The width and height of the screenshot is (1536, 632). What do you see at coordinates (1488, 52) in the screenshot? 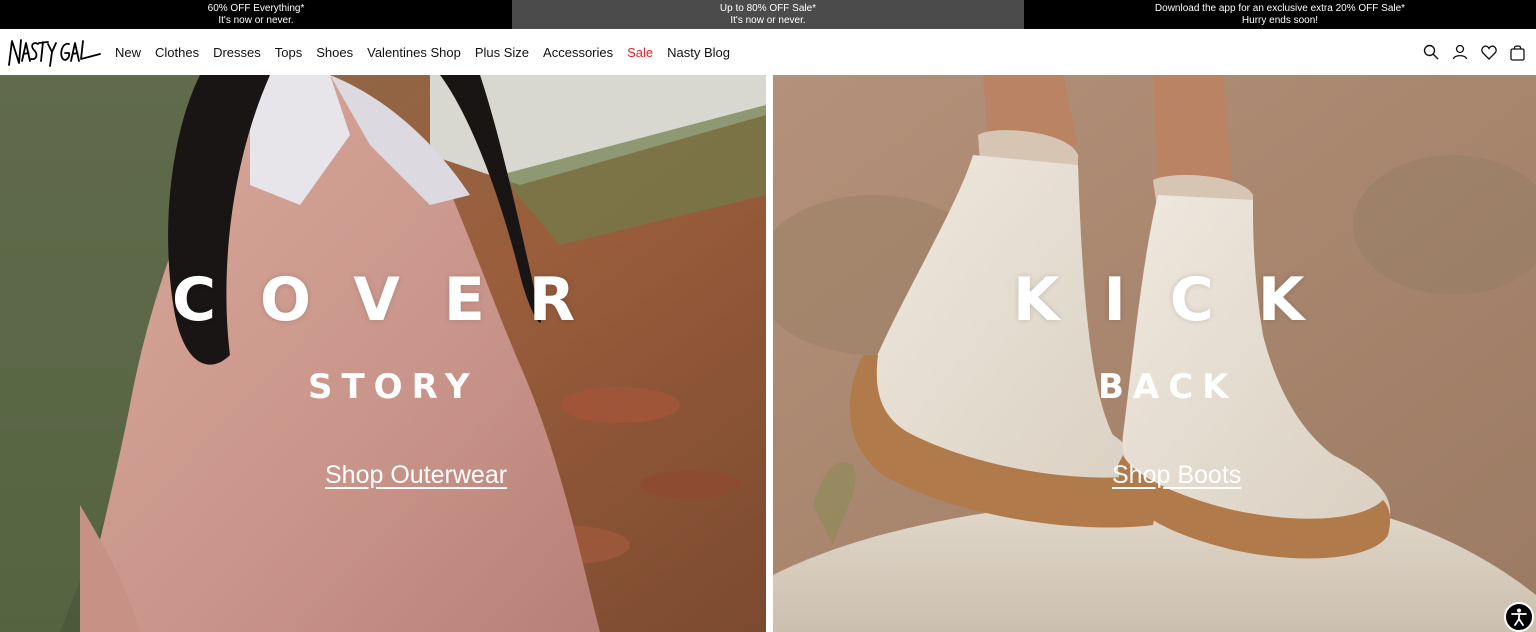
I see `wishlist-heart-icon` at bounding box center [1488, 52].